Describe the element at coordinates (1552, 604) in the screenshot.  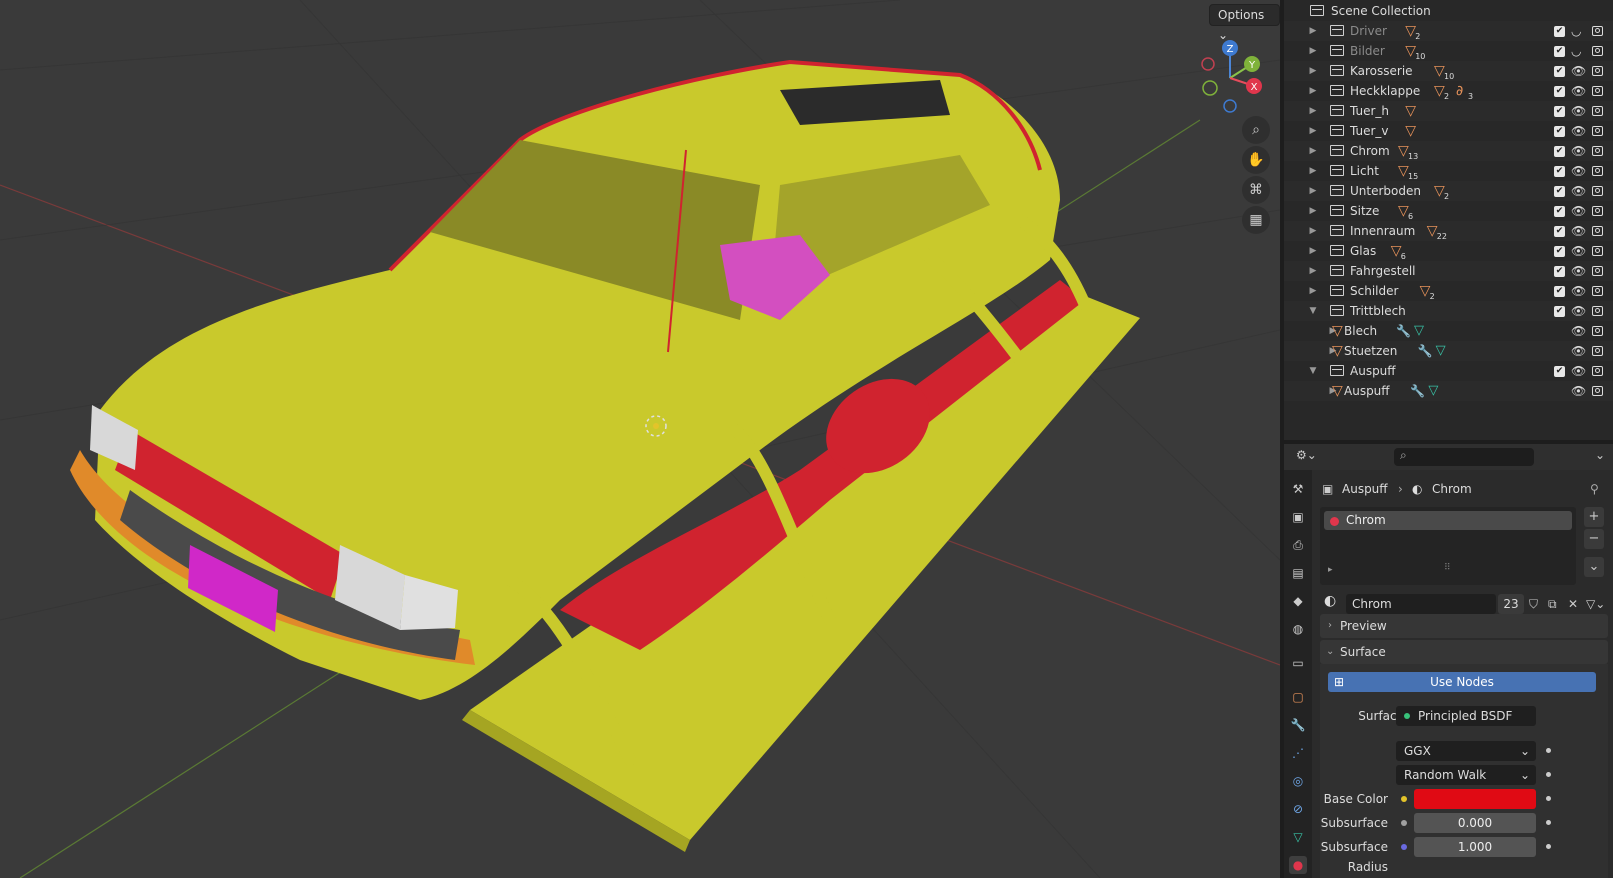
I see `duplicate-material-icon: ⧉` at that location.